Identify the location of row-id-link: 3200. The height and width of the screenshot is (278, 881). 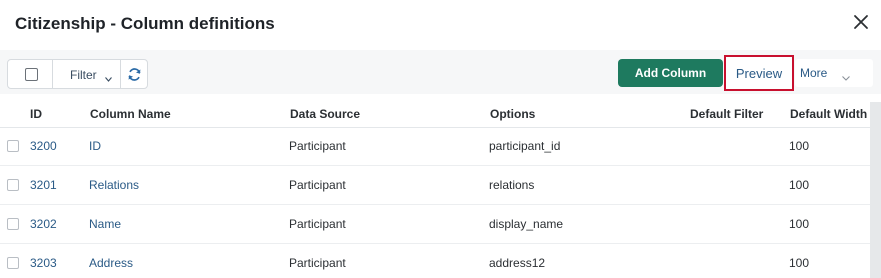
(43, 146).